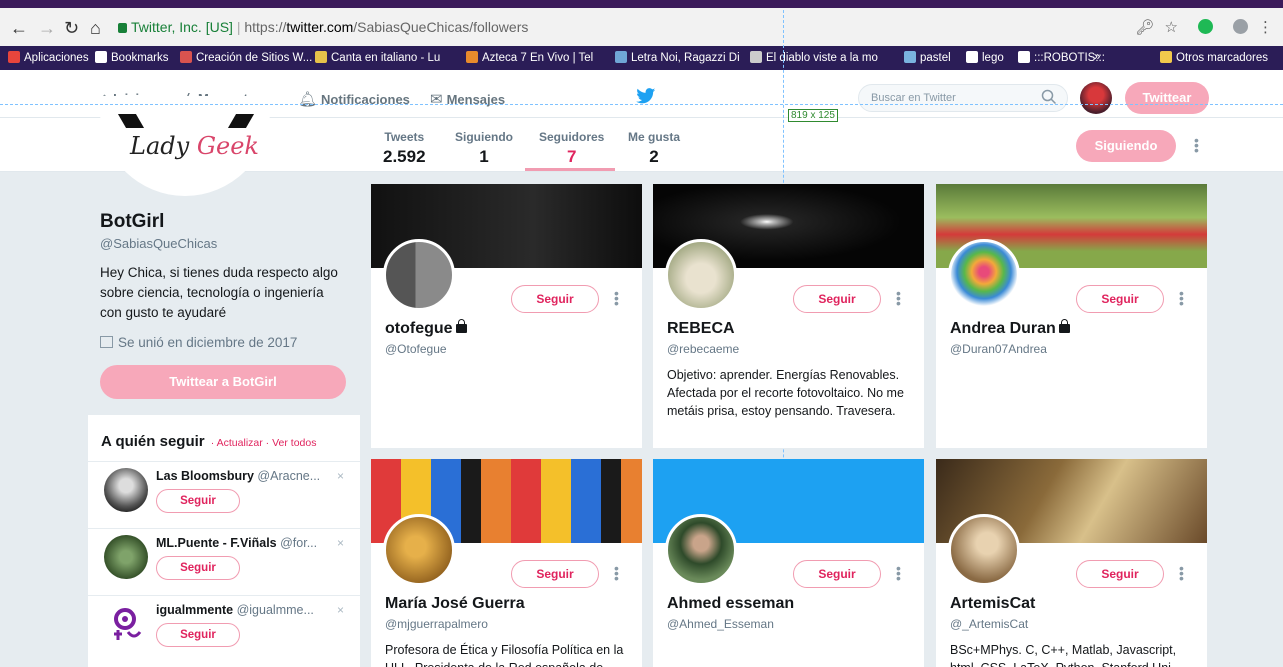 This screenshot has height=667, width=1283. What do you see at coordinates (404, 148) in the screenshot?
I see `stat-tweets: Tweets 2.592` at bounding box center [404, 148].